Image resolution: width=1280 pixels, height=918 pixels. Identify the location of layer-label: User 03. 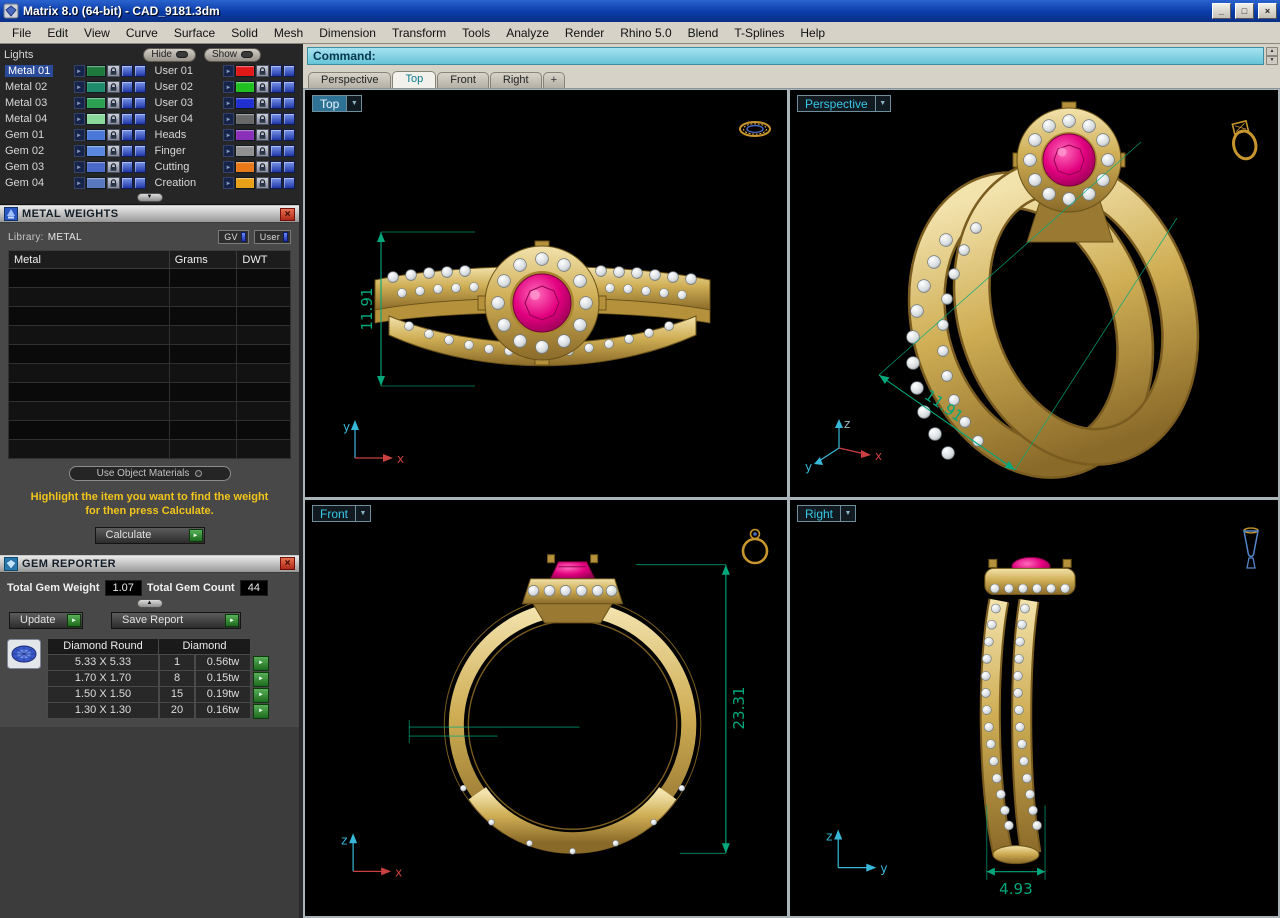
(174, 103).